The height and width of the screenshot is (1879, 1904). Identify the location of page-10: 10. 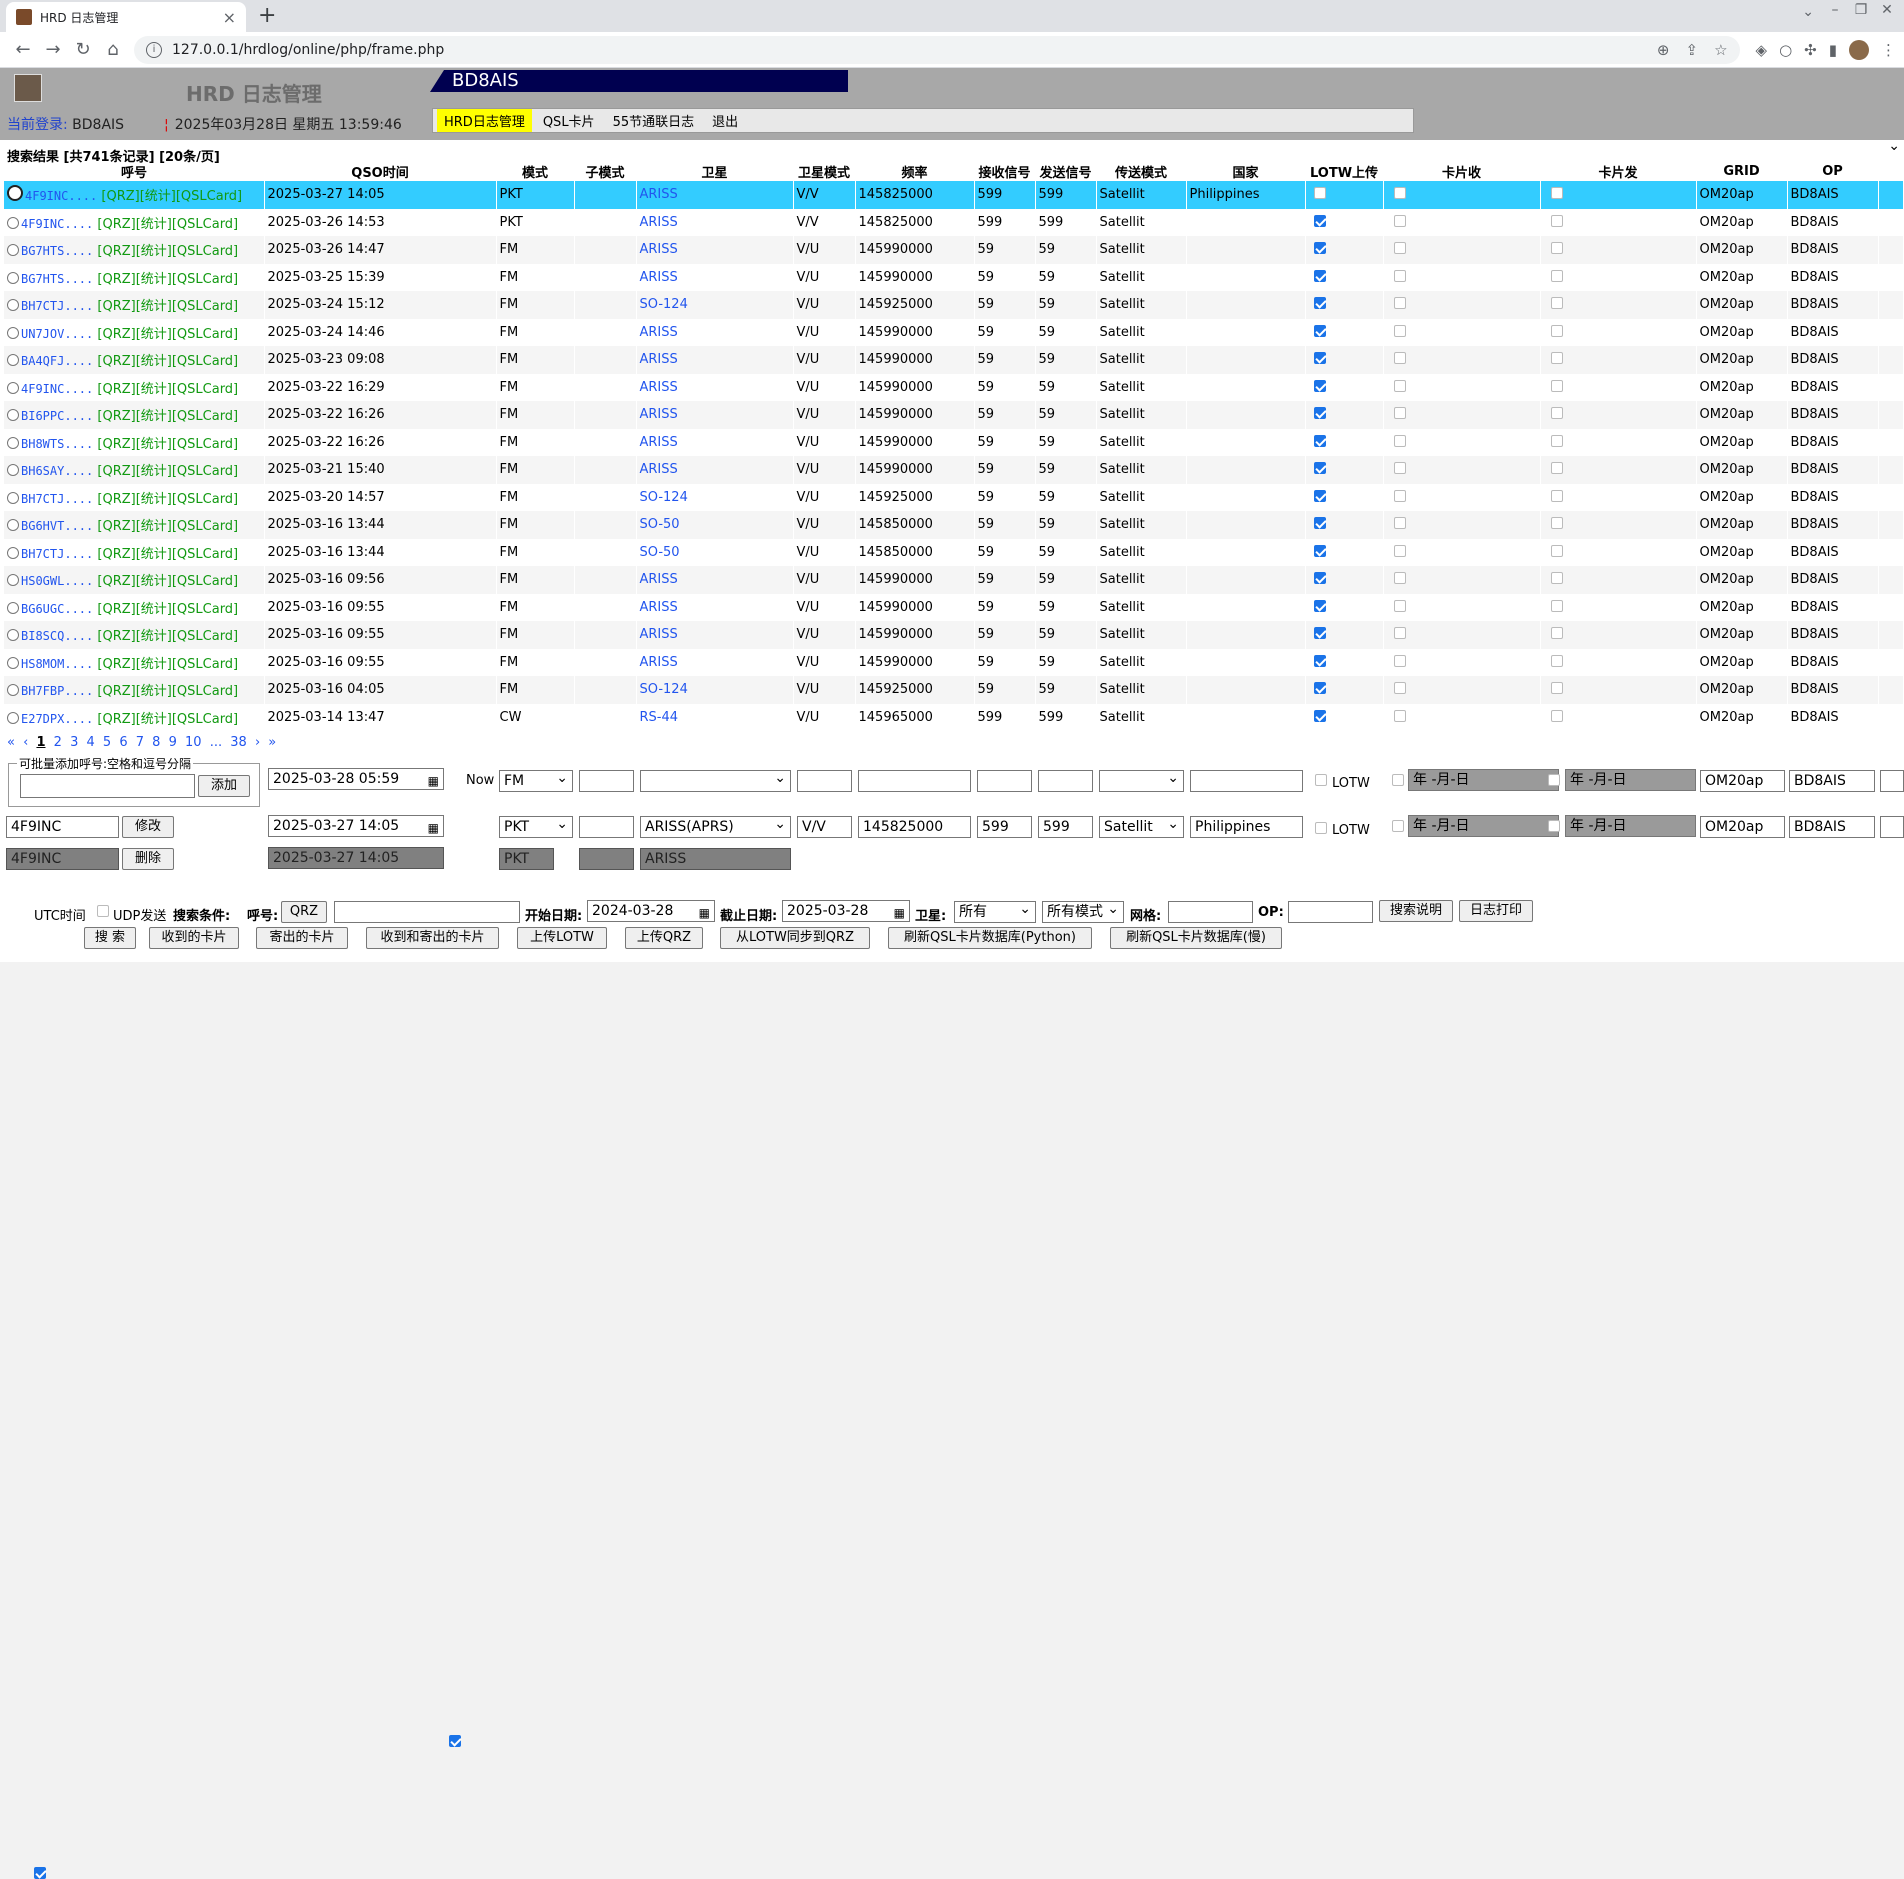
(193, 742).